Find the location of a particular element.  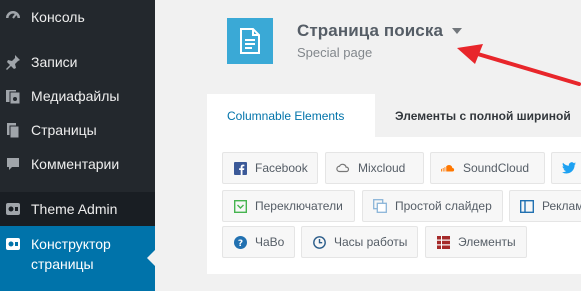

soundcloud-icon is located at coordinates (448, 168).